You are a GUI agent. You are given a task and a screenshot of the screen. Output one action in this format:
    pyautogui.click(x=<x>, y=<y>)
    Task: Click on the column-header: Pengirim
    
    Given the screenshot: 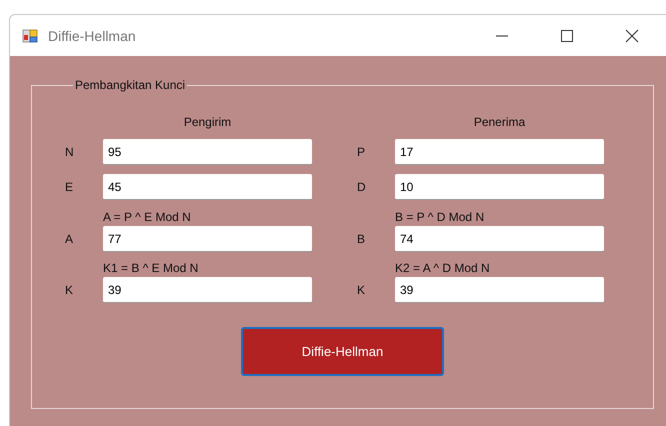 What is the action you would take?
    pyautogui.click(x=208, y=122)
    